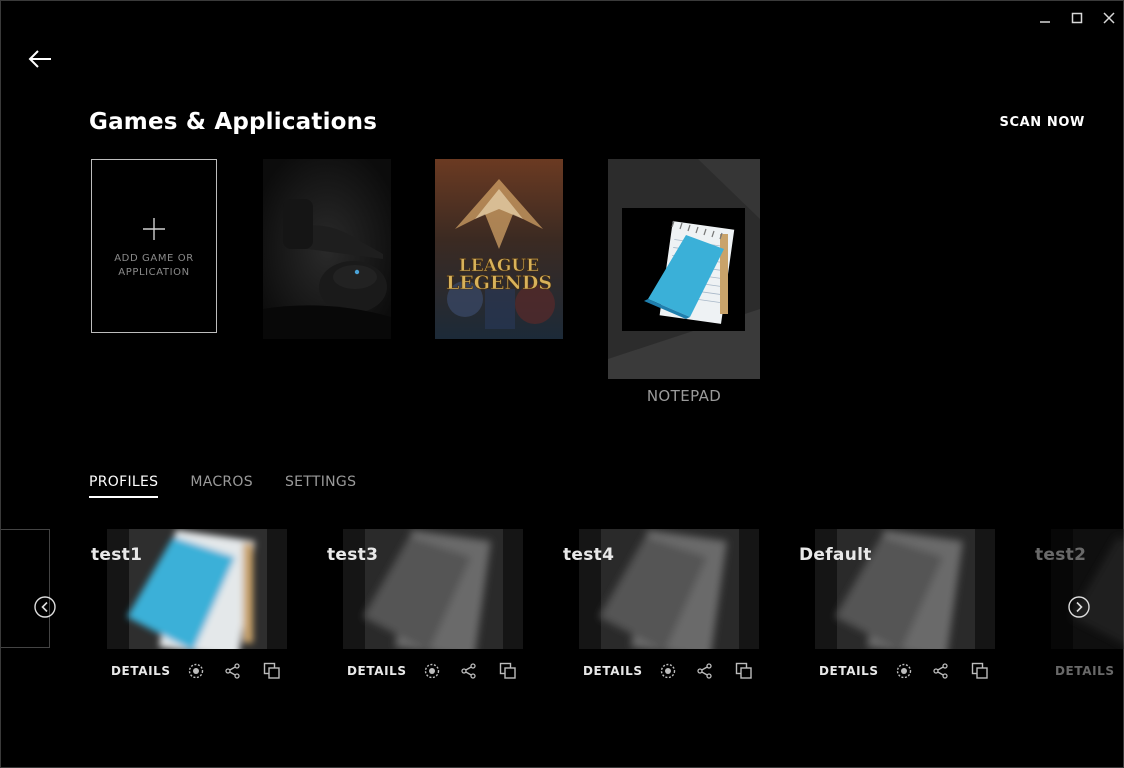 This screenshot has height=768, width=1124. I want to click on scan-now-button: SCAN NOW, so click(1042, 122).